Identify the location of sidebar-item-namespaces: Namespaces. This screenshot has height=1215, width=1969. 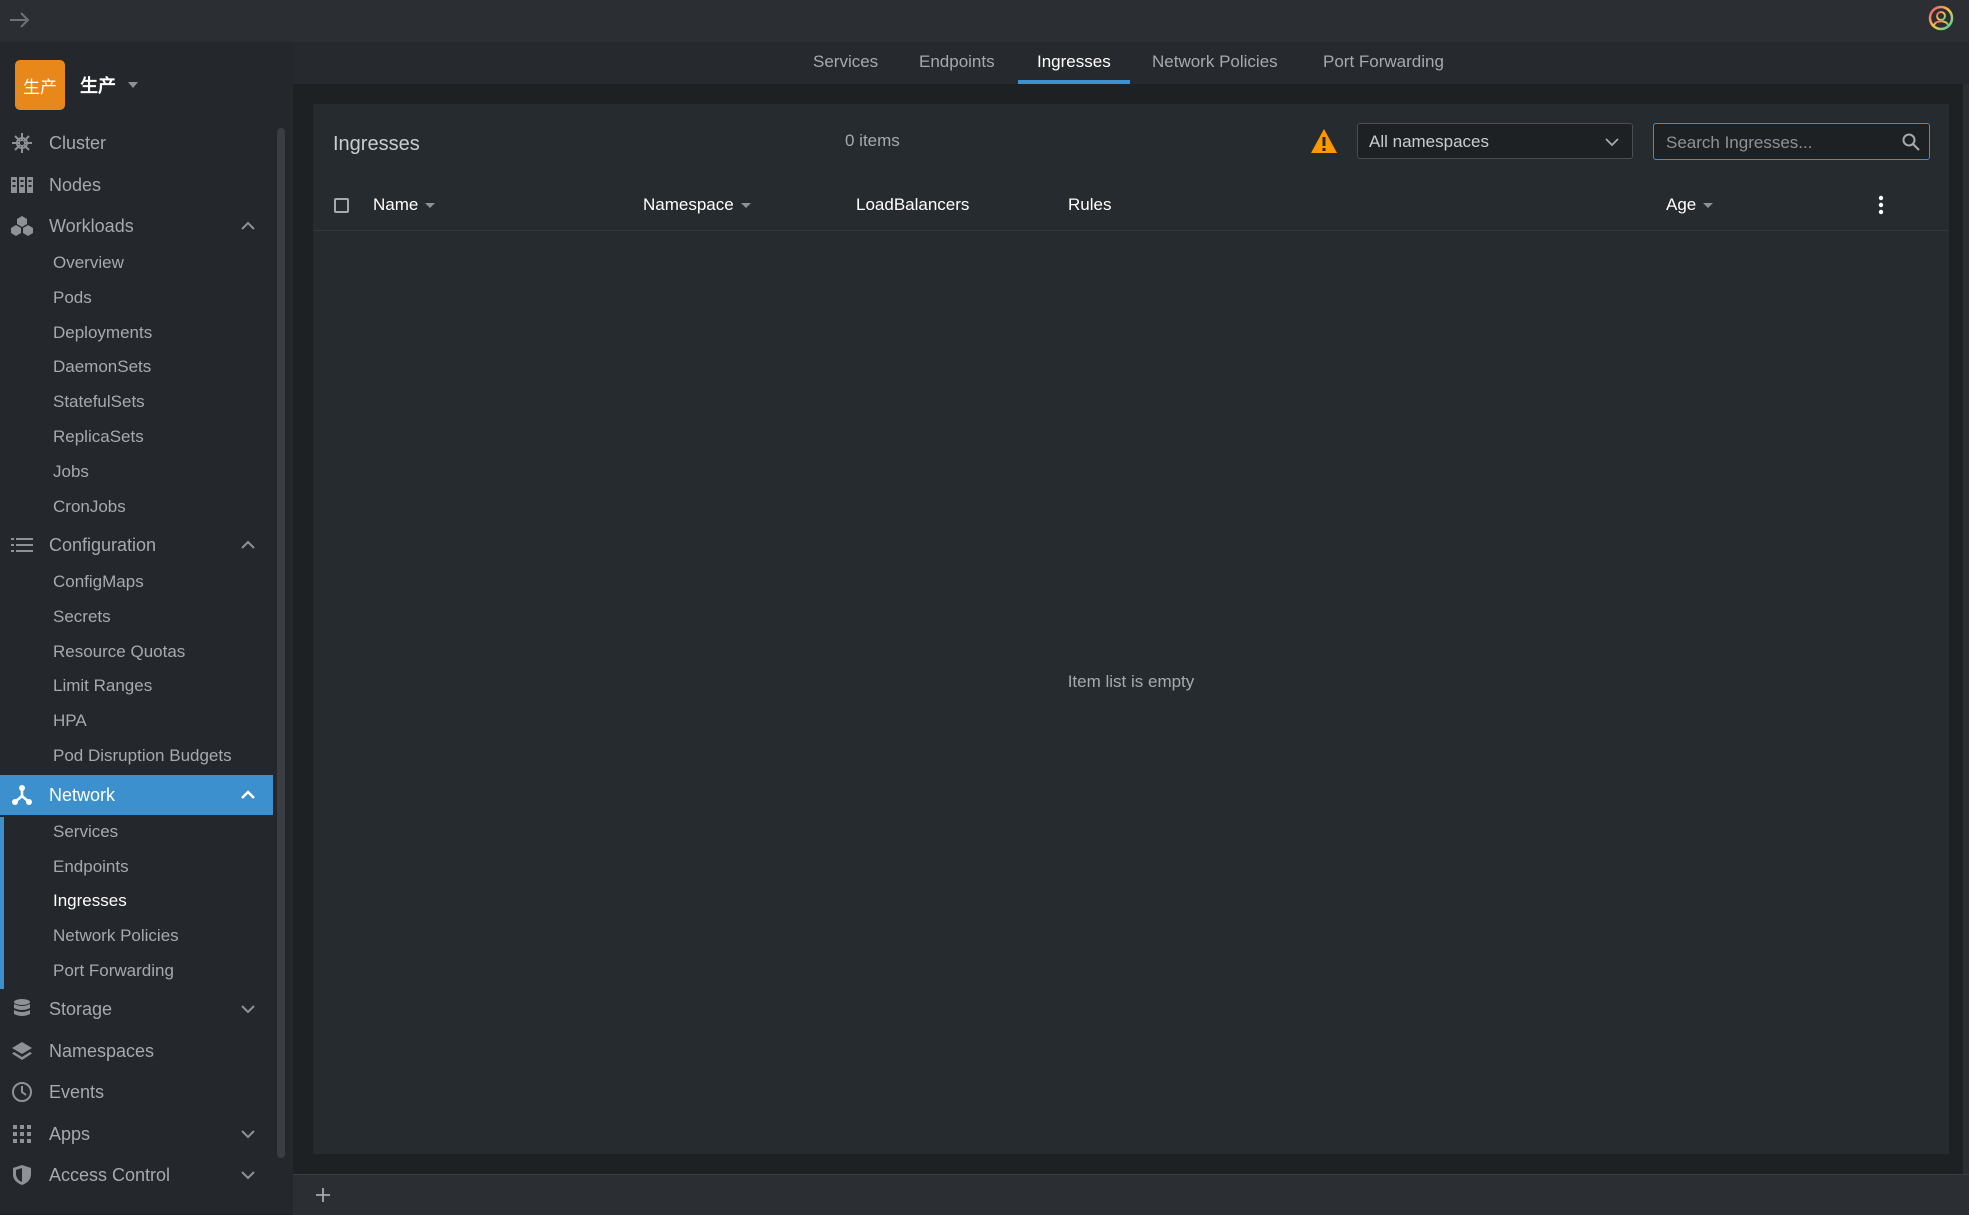
(136, 1051).